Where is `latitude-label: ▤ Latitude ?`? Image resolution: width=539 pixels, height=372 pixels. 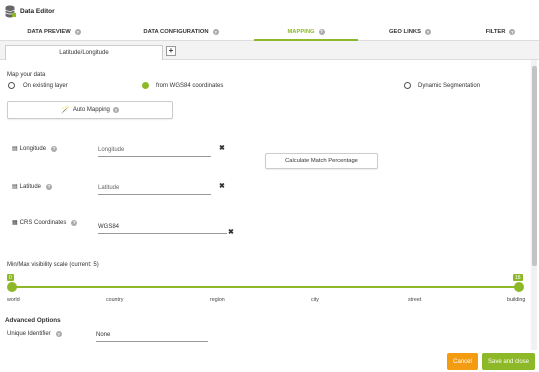
latitude-label: ▤ Latitude ? is located at coordinates (32, 186).